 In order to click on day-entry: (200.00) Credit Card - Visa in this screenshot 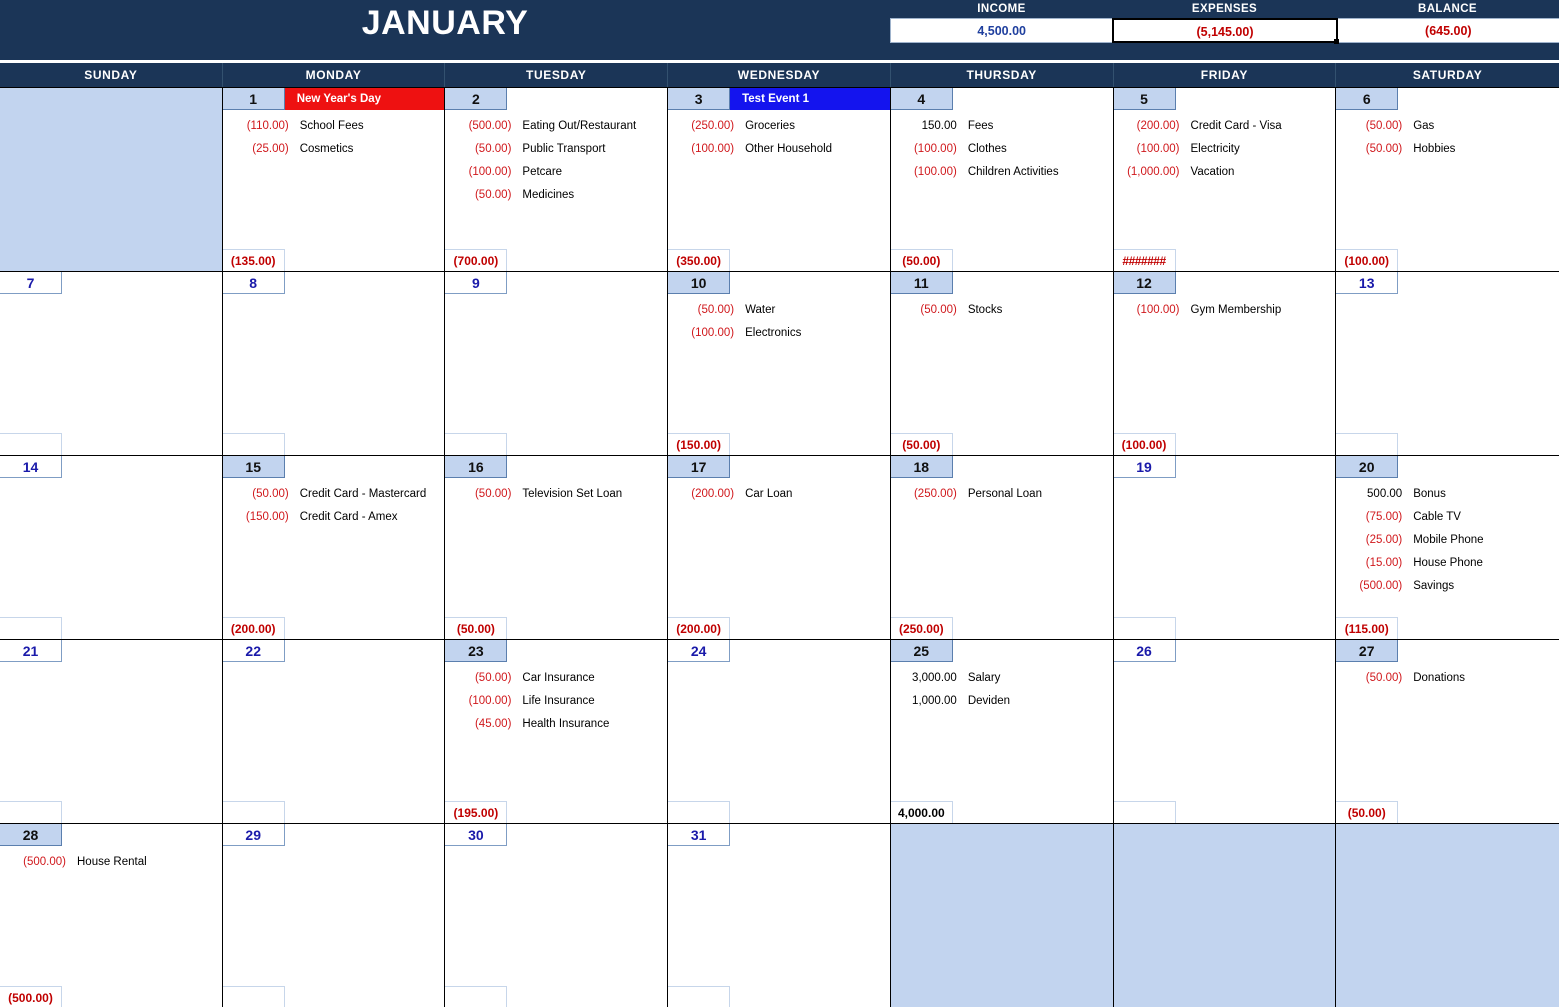, I will do `click(1225, 125)`.